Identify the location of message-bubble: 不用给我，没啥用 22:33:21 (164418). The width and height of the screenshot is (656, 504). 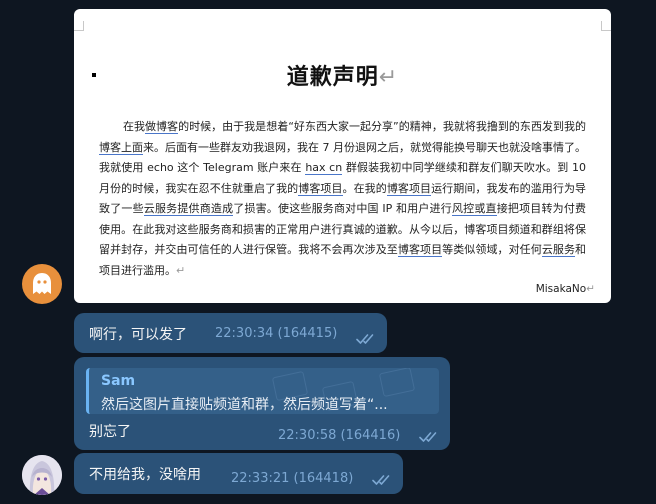
(238, 473).